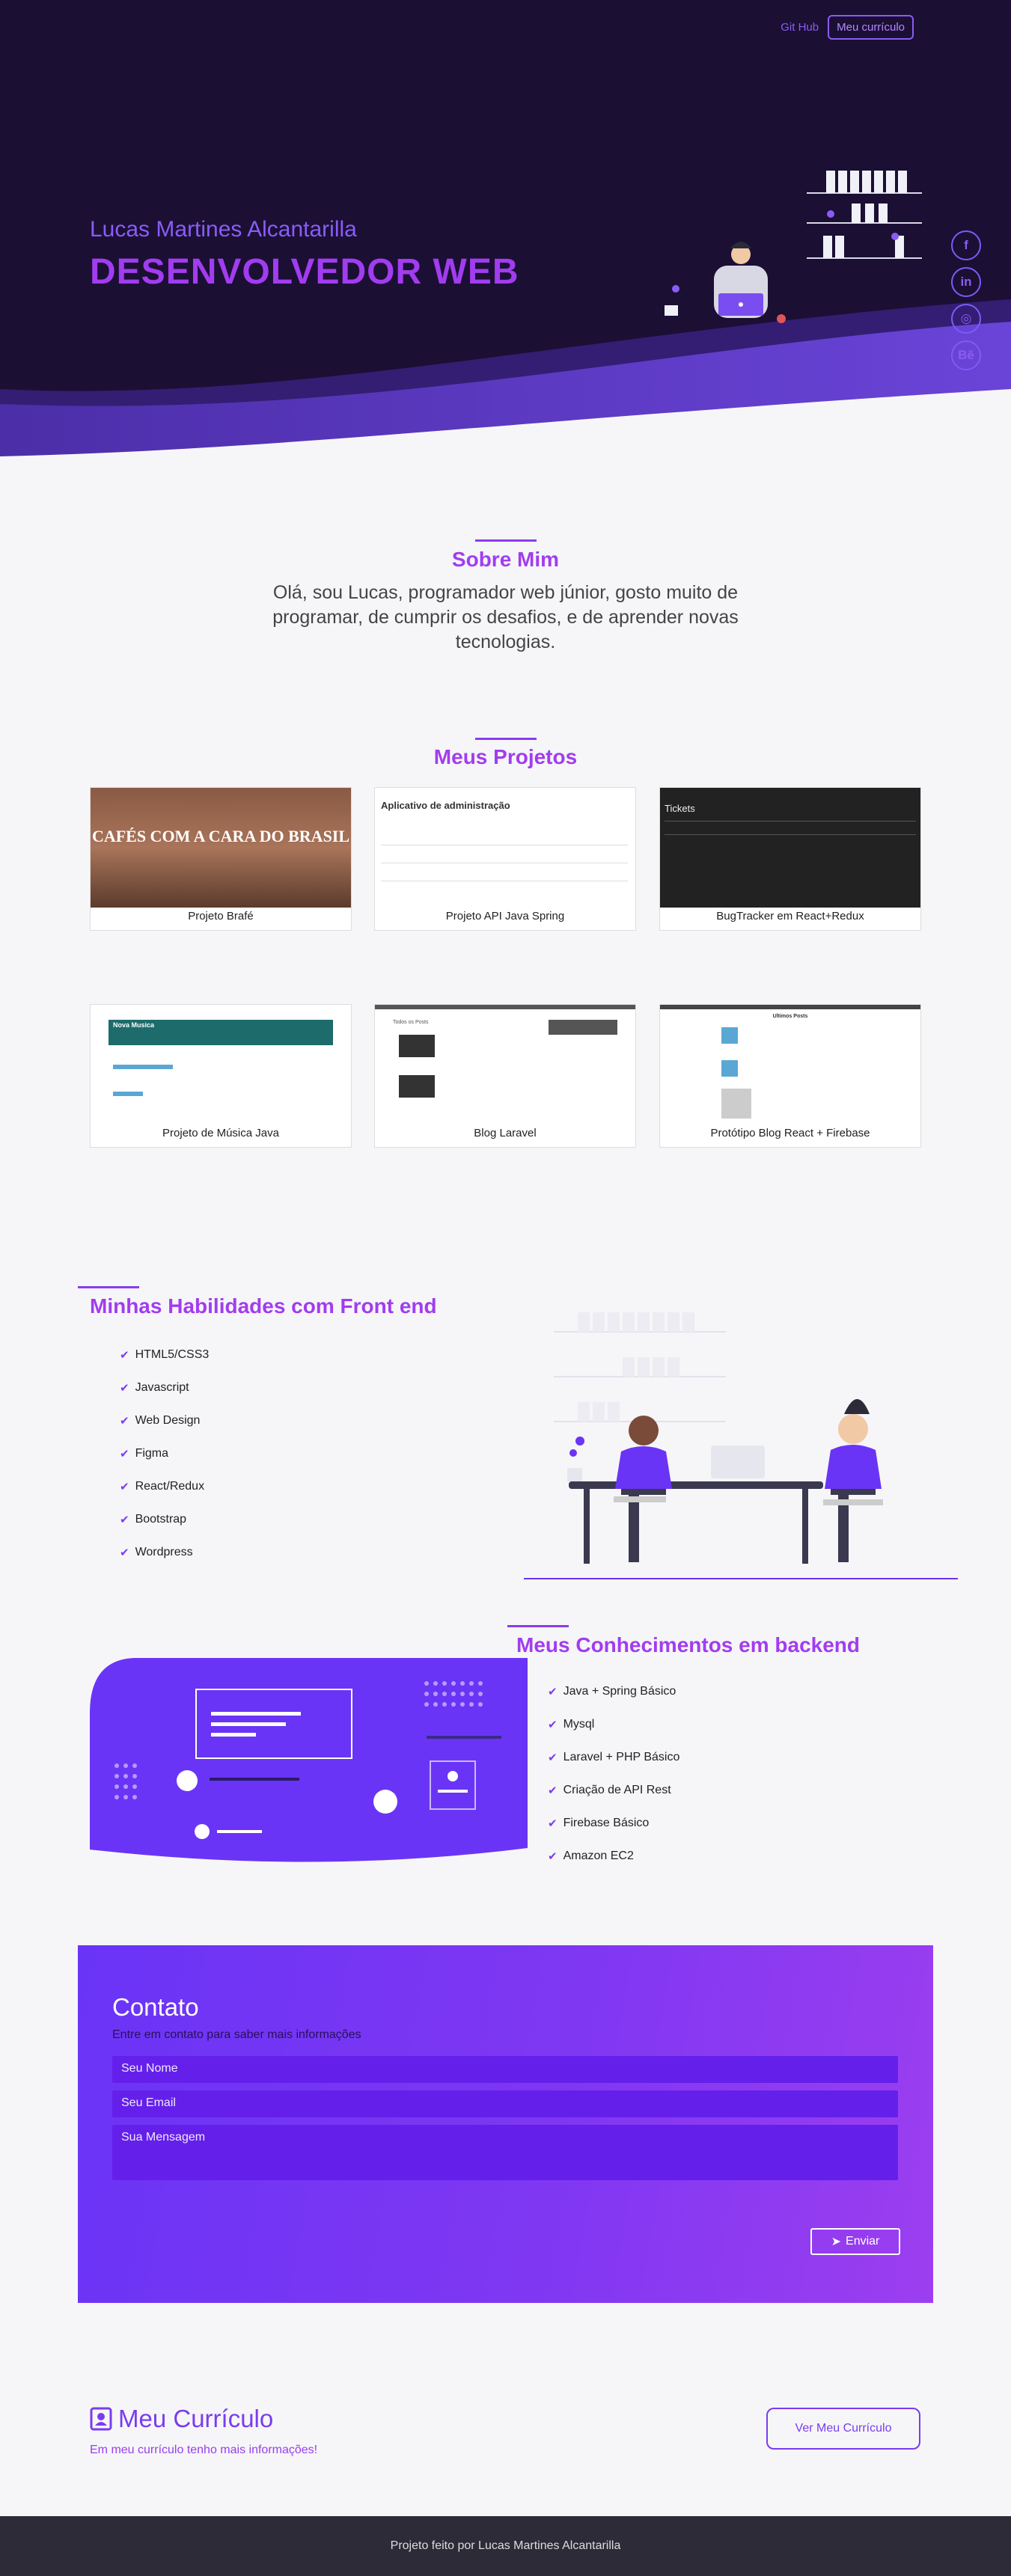 Image resolution: width=1011 pixels, height=2576 pixels. What do you see at coordinates (153, 1519) in the screenshot?
I see `list-item: ✔ Bootstrap` at bounding box center [153, 1519].